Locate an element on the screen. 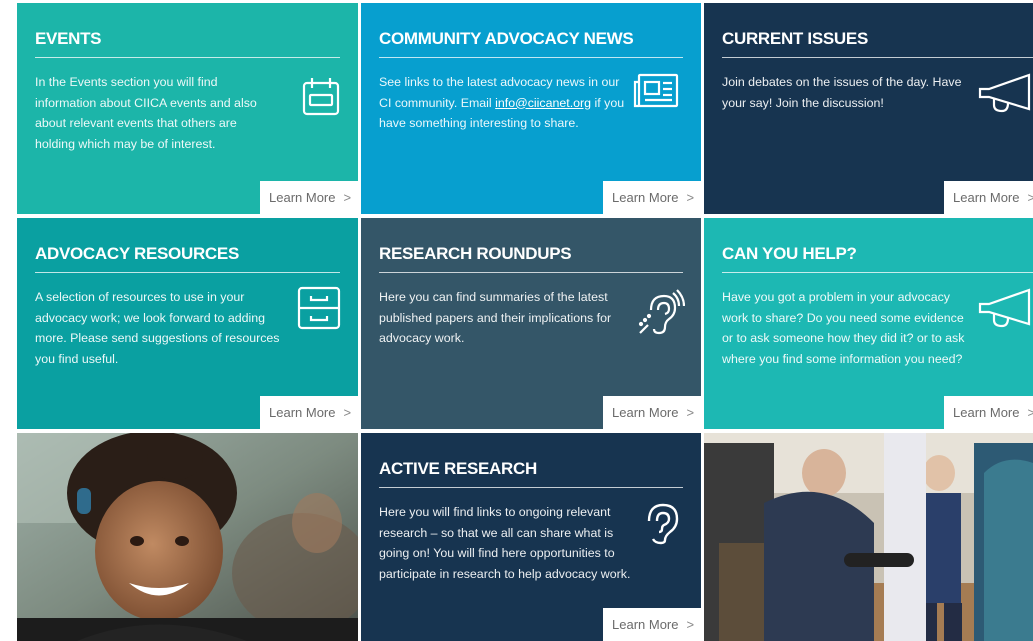 Image resolution: width=1033 pixels, height=641 pixels. filing-cabinet-icon is located at coordinates (319, 308).